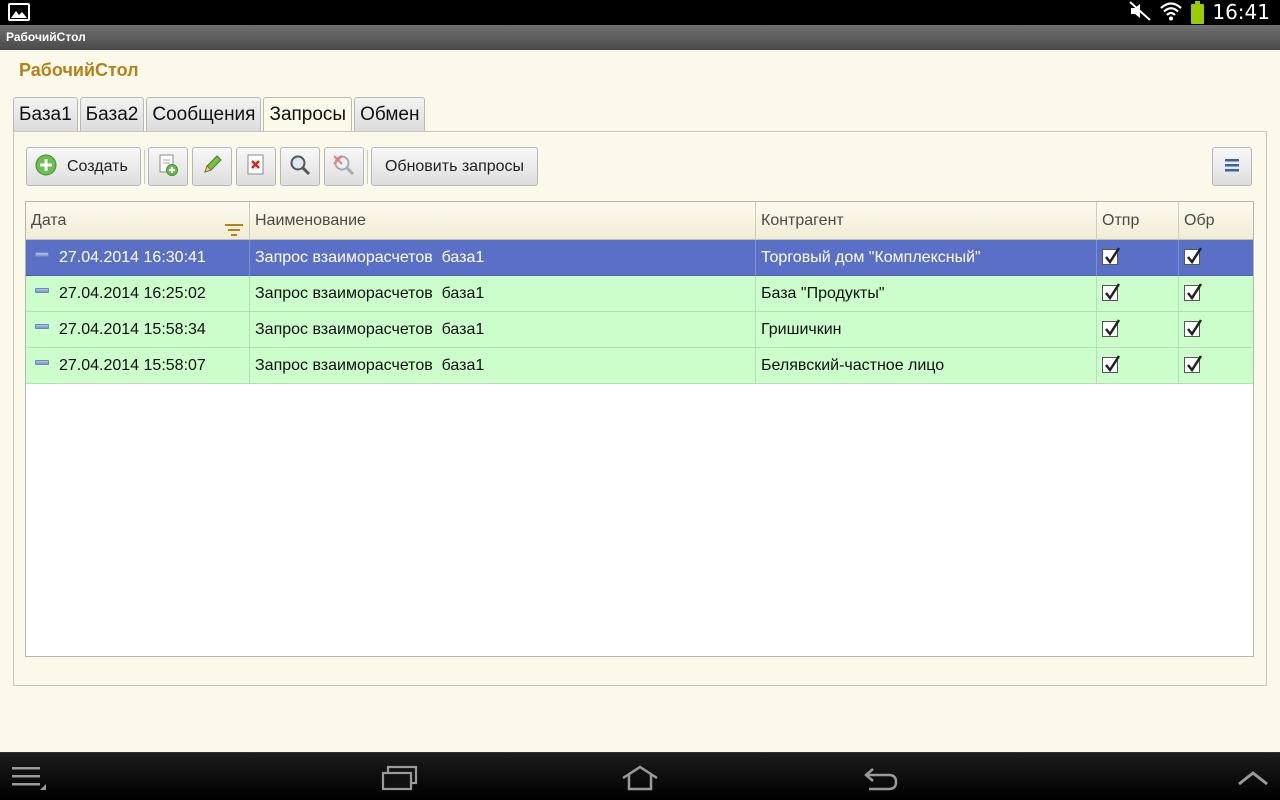 This screenshot has height=800, width=1280. Describe the element at coordinates (640, 780) in the screenshot. I see `home-icon` at that location.